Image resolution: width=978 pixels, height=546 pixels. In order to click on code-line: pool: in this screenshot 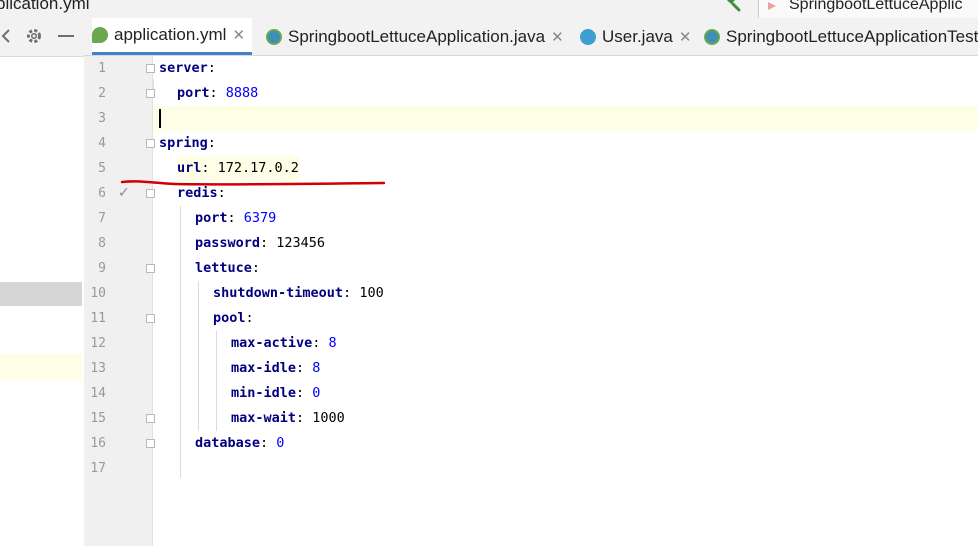, I will do `click(233, 318)`.